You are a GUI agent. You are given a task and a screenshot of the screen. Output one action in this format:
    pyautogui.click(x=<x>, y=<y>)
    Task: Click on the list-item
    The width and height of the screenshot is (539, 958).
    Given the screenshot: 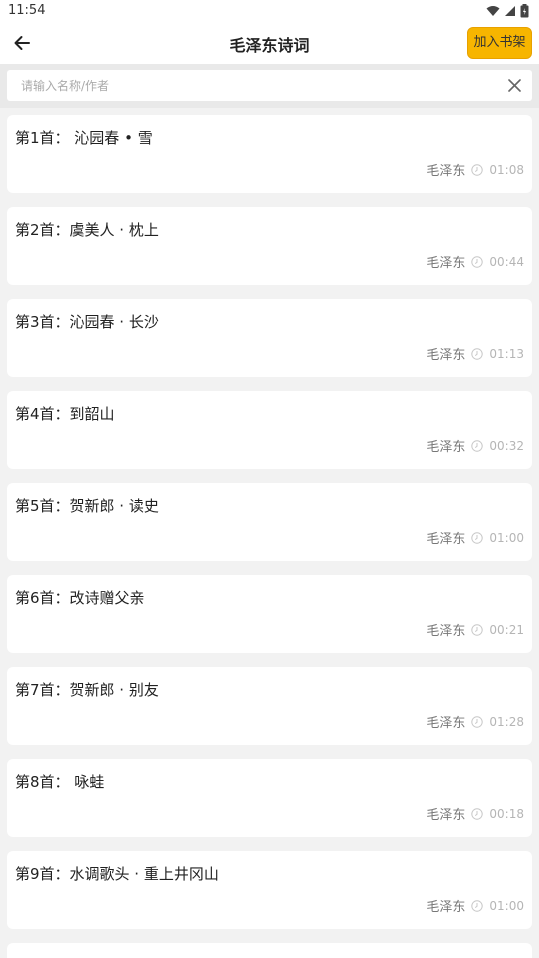 What is the action you would take?
    pyautogui.click(x=269, y=950)
    